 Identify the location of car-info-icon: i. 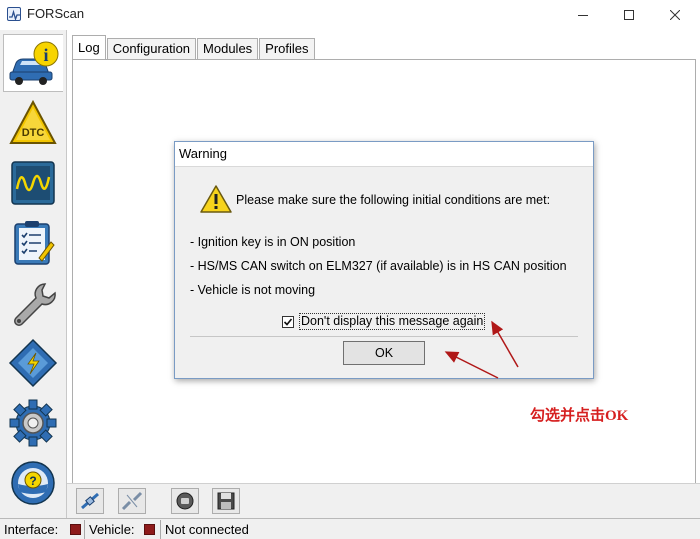
(33, 63).